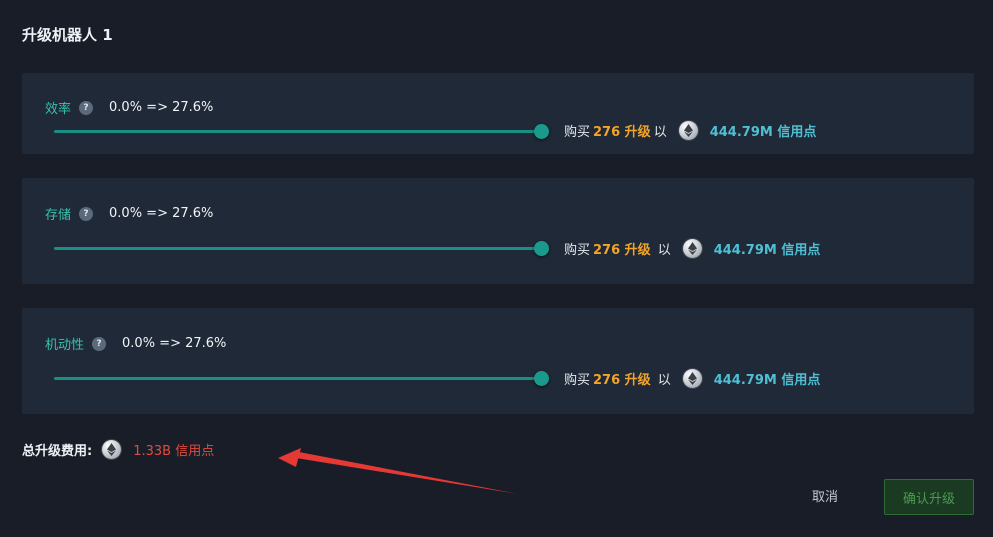  Describe the element at coordinates (929, 497) in the screenshot. I see `confirm-upgrade-button: 确认升级` at that location.